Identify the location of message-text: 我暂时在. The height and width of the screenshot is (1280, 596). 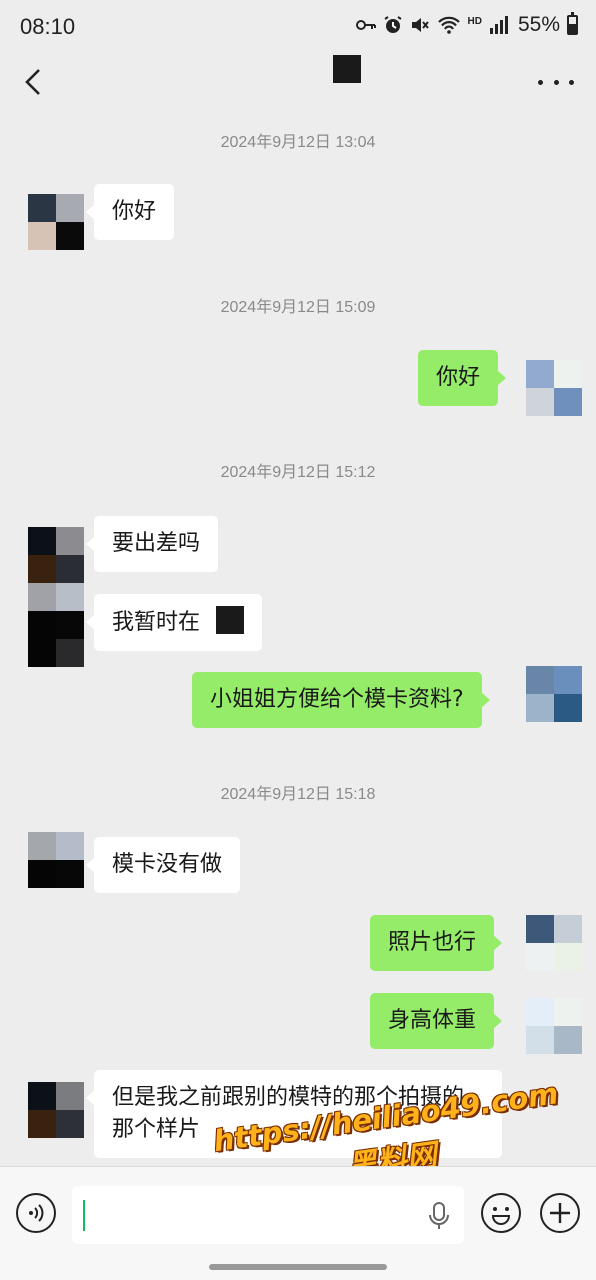
(156, 622).